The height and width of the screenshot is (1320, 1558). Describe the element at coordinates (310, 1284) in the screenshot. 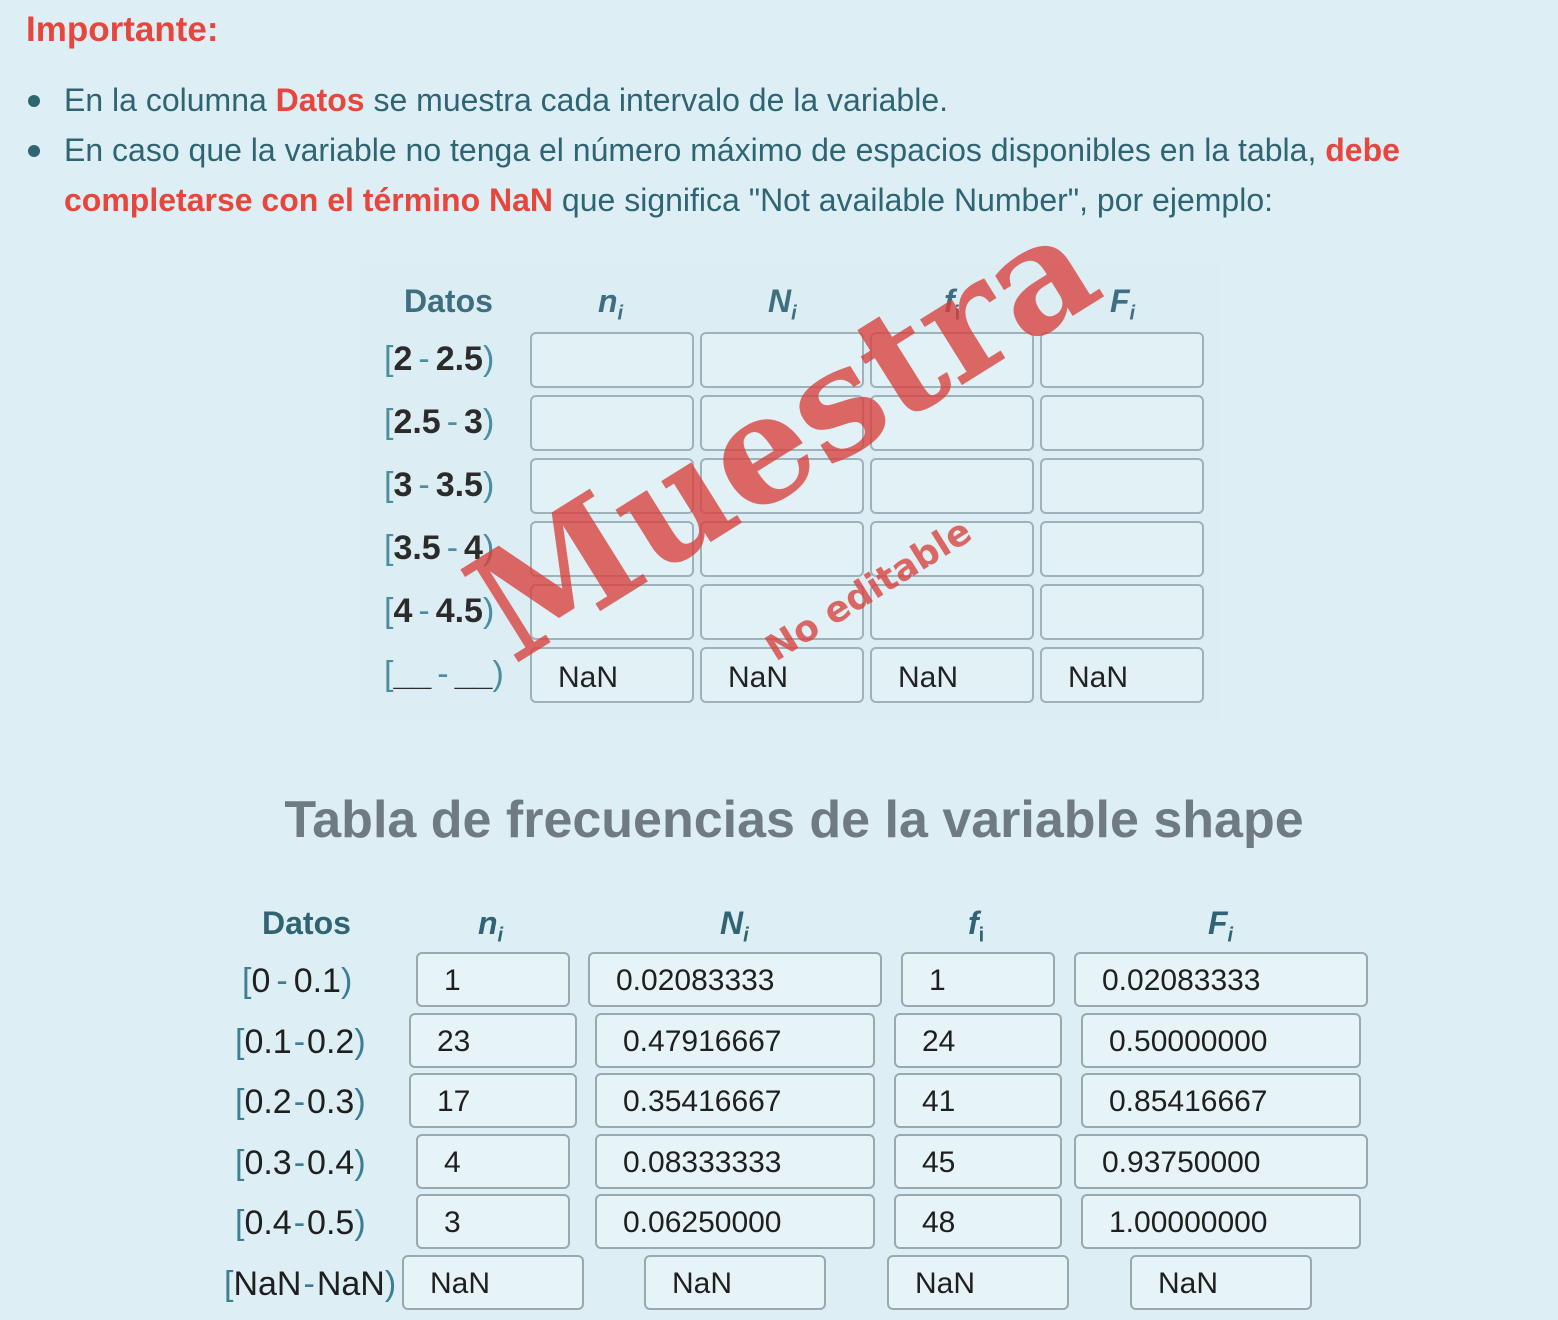

I see `freq-row-label: [NaN-NaN)` at that location.